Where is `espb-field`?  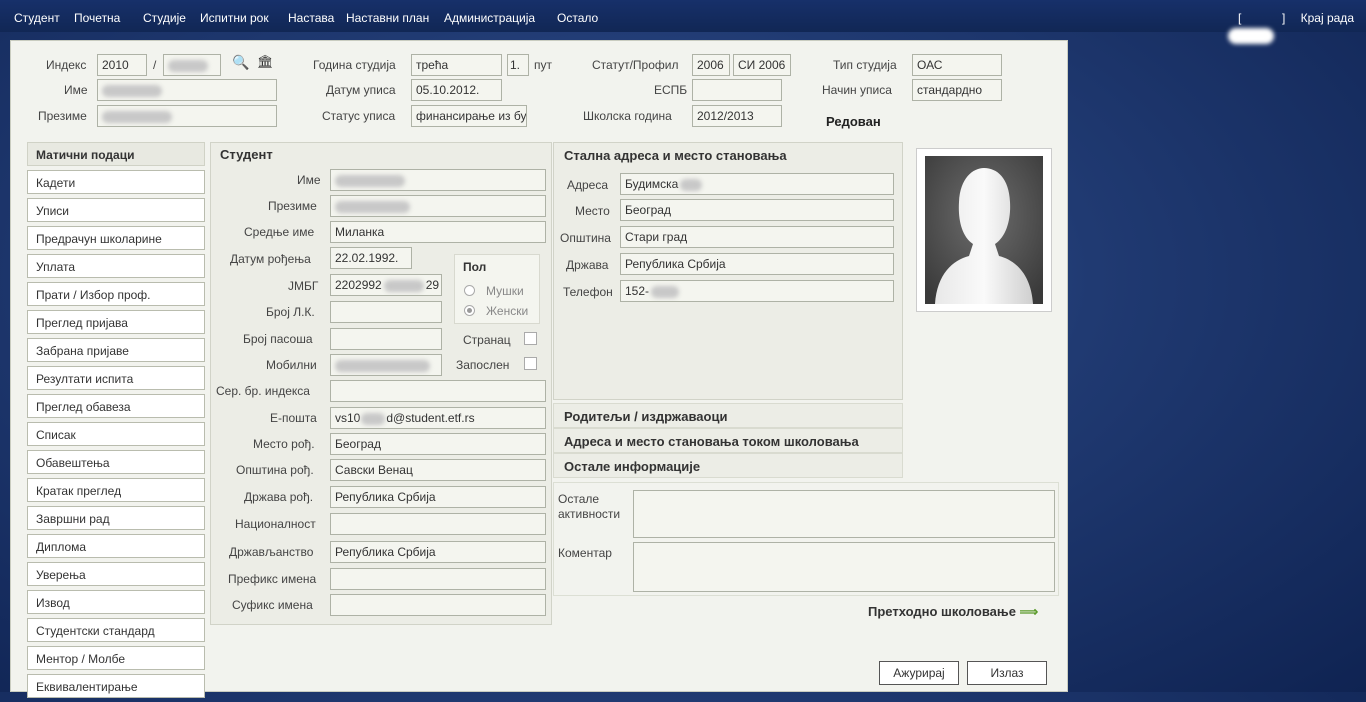
espb-field is located at coordinates (737, 90).